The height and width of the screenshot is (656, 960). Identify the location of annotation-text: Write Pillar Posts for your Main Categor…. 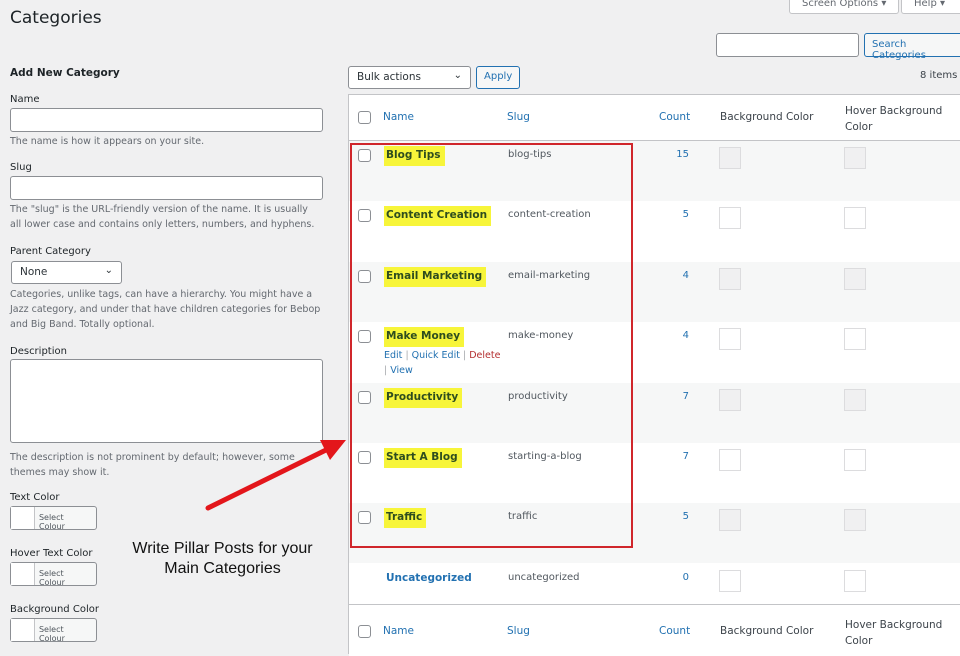
(222, 559).